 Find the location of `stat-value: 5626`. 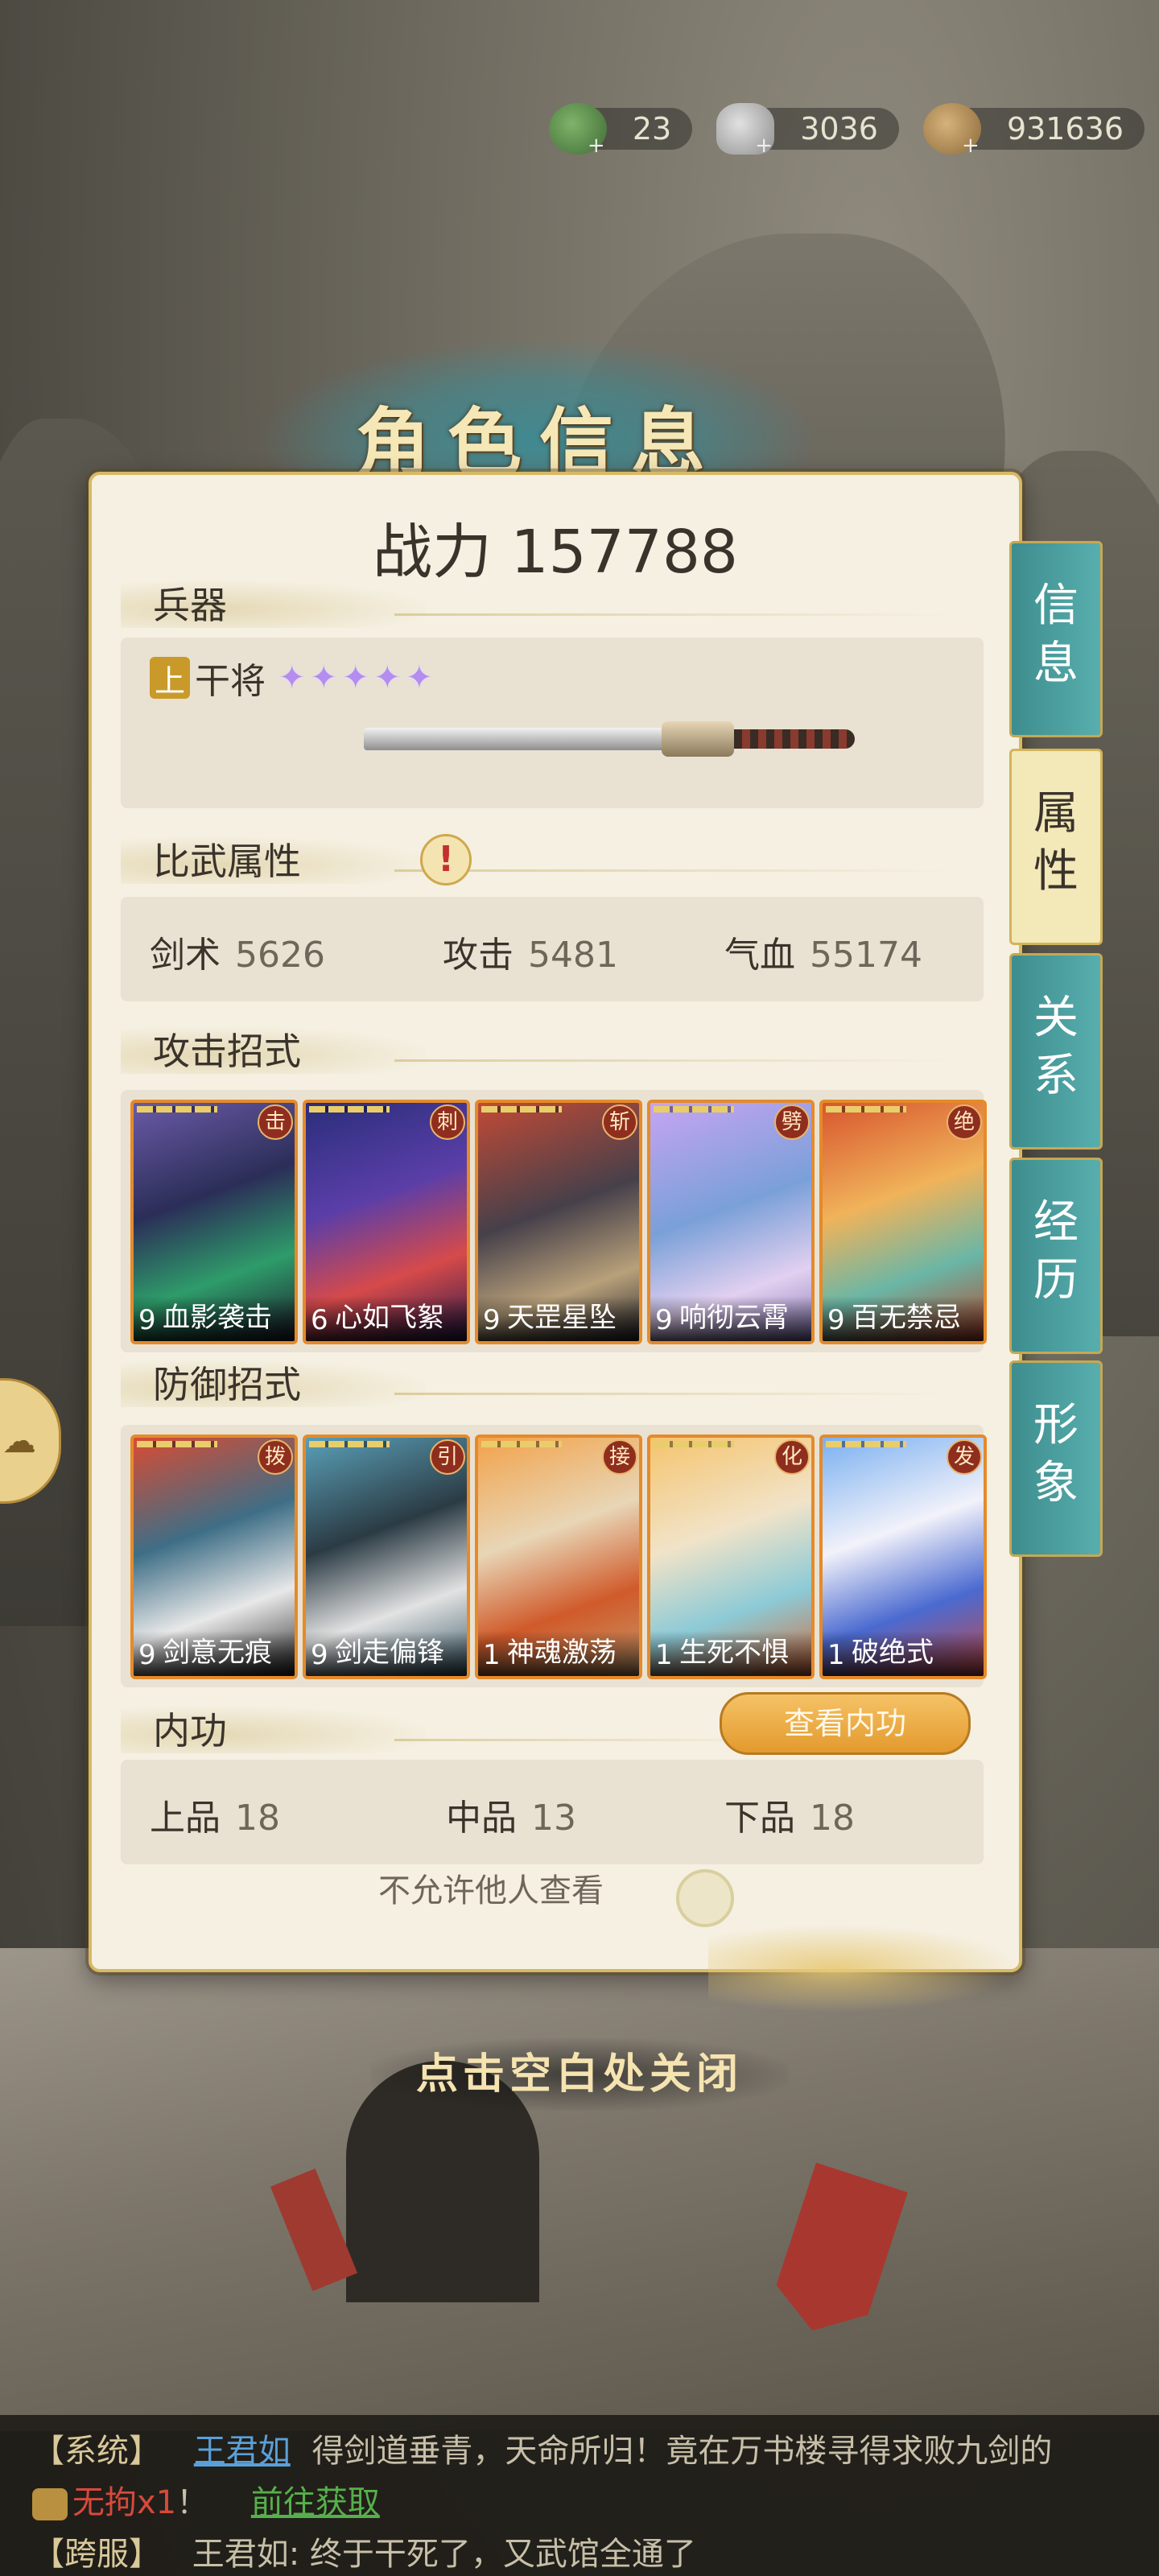

stat-value: 5626 is located at coordinates (280, 955).